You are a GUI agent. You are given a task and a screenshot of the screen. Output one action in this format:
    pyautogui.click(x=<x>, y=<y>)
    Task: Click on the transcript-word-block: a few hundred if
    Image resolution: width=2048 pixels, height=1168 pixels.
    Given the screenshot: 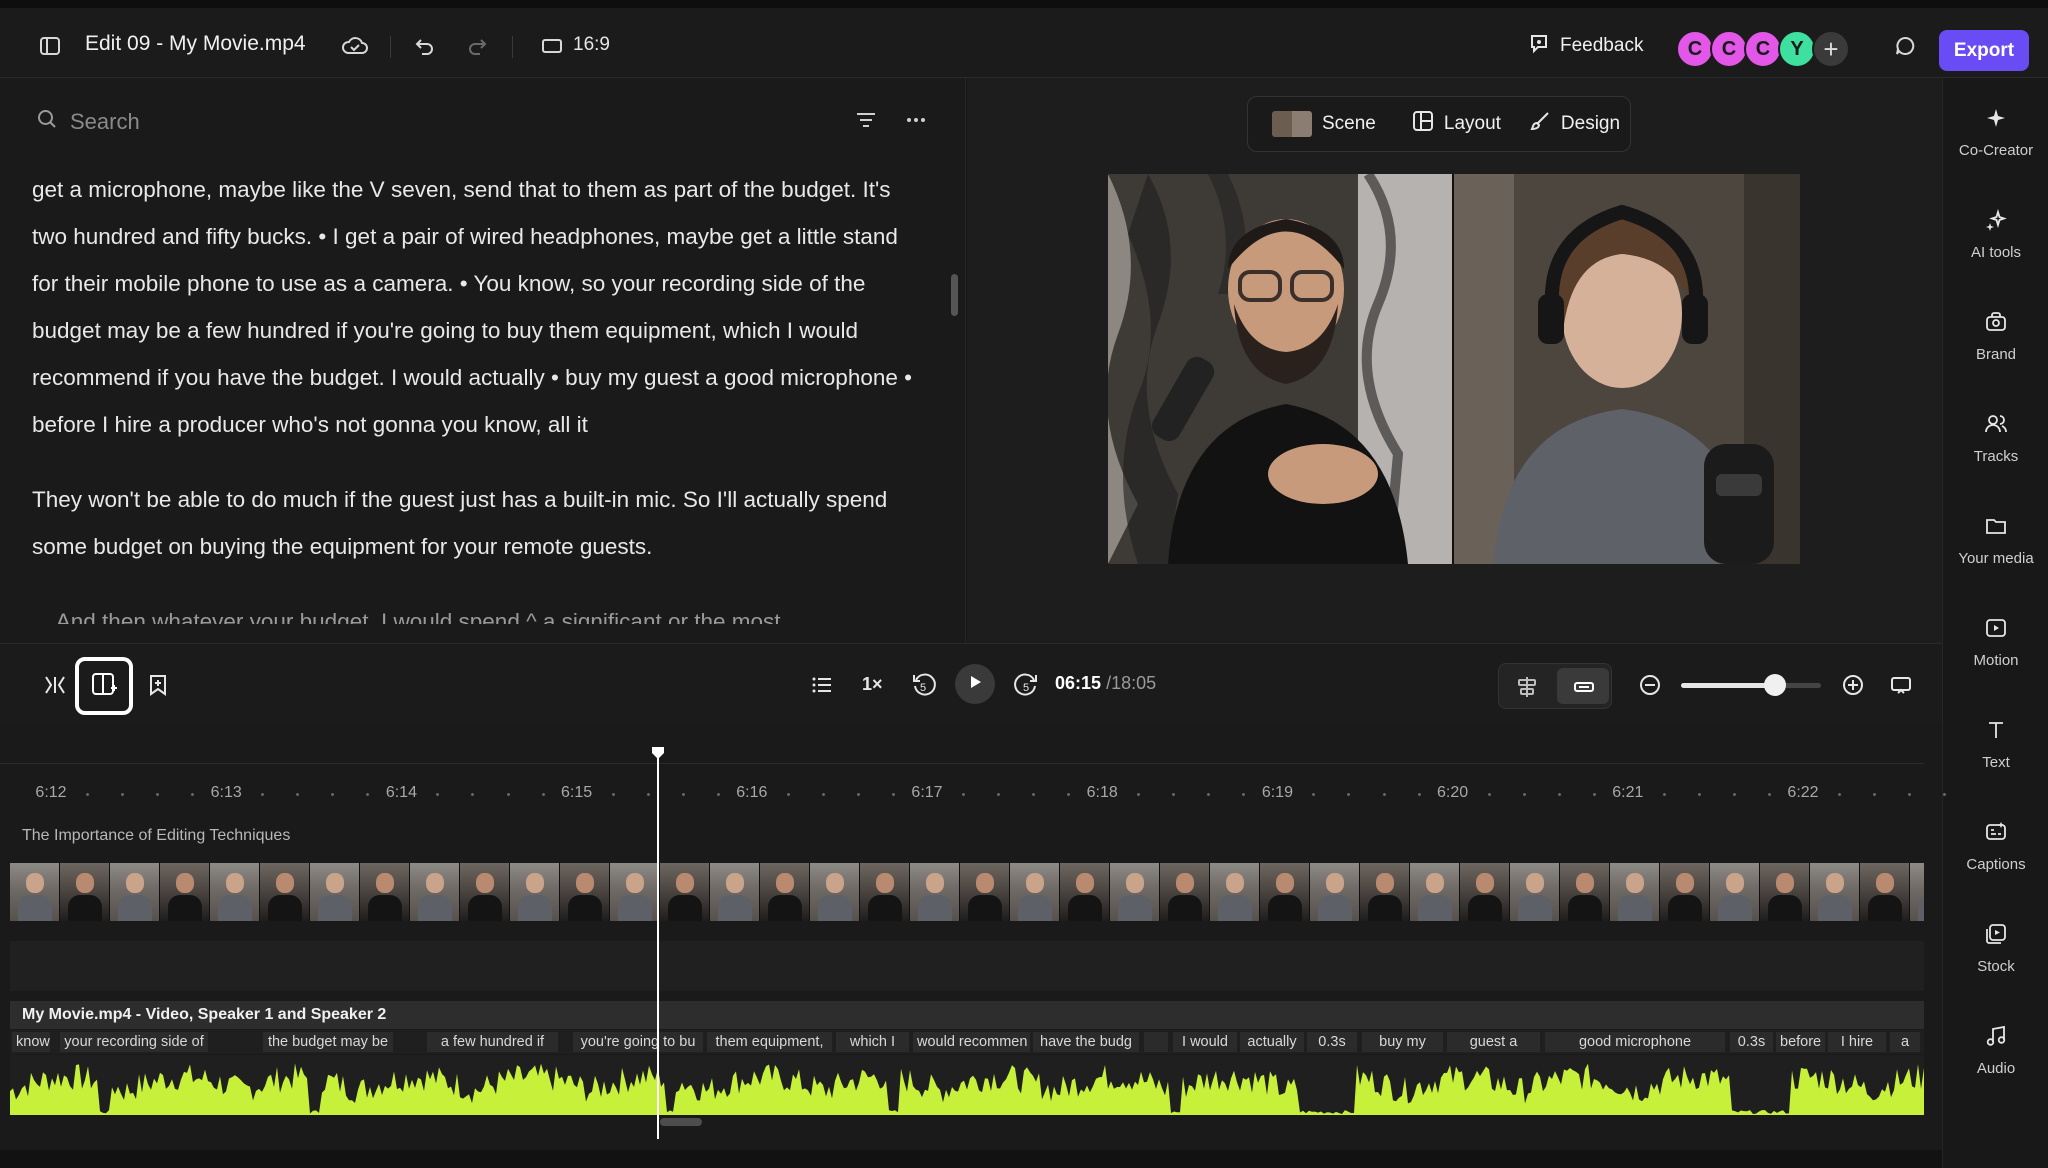 What is the action you would take?
    pyautogui.click(x=492, y=1042)
    